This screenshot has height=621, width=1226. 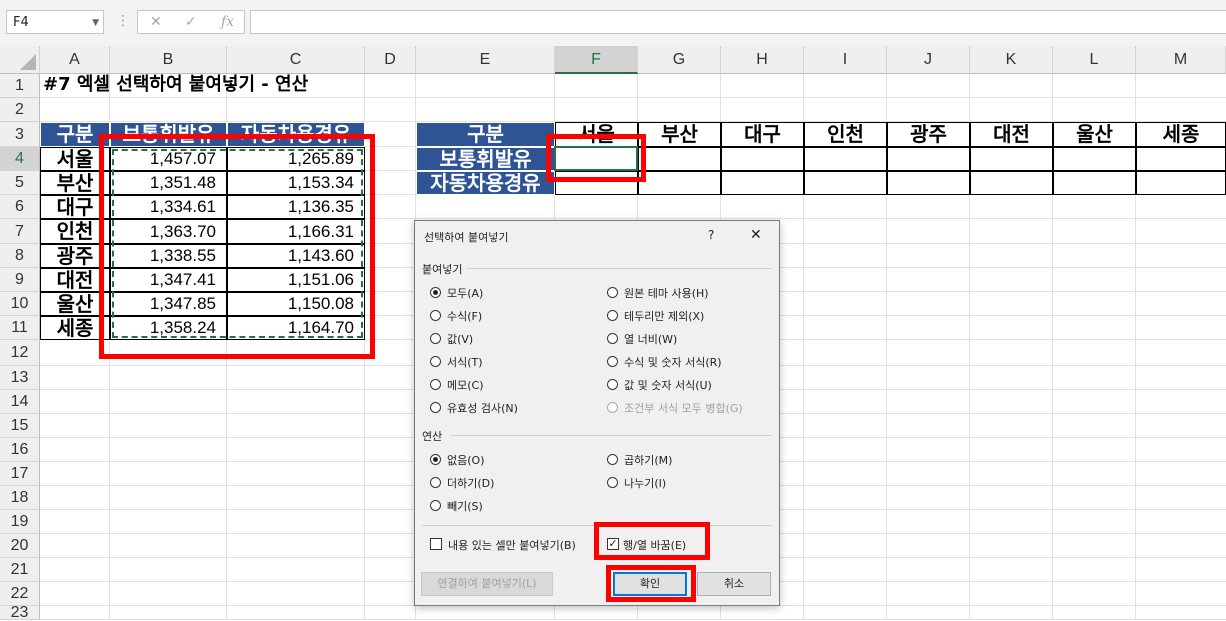 I want to click on cancel-icon: ✕, so click(x=156, y=22).